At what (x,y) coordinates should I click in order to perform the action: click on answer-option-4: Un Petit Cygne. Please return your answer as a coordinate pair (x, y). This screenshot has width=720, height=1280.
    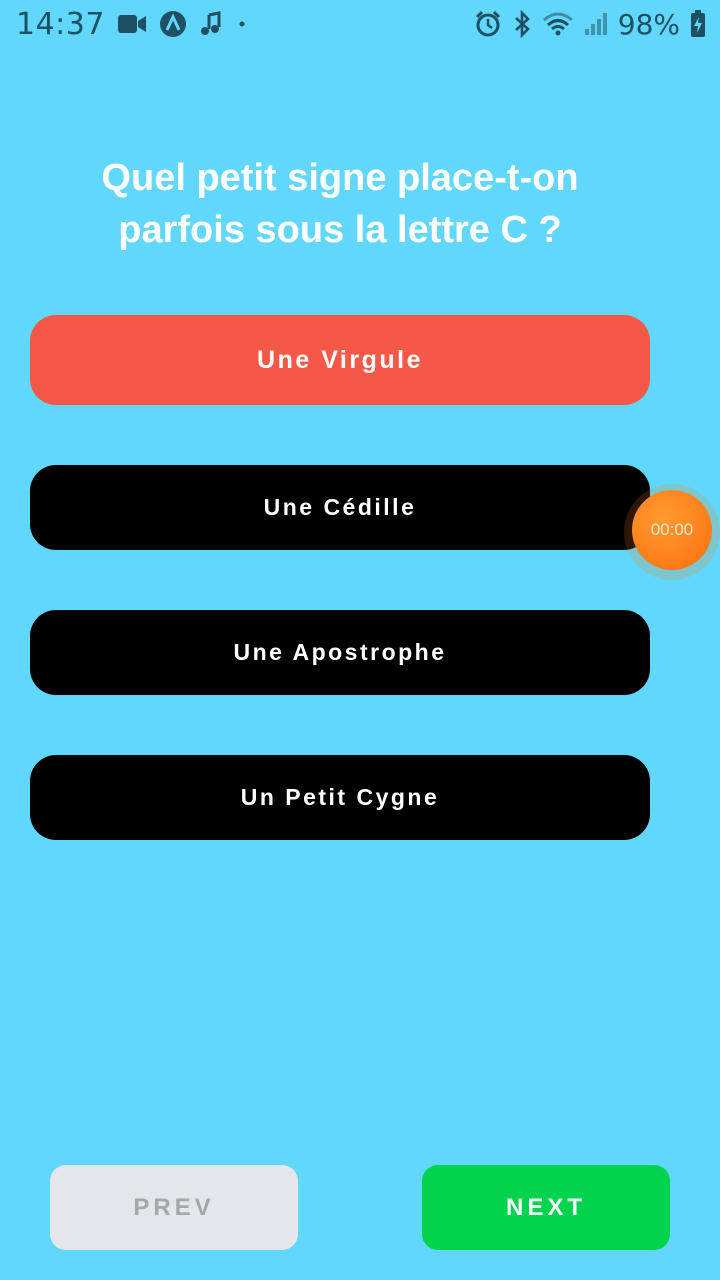
    Looking at the image, I should click on (340, 797).